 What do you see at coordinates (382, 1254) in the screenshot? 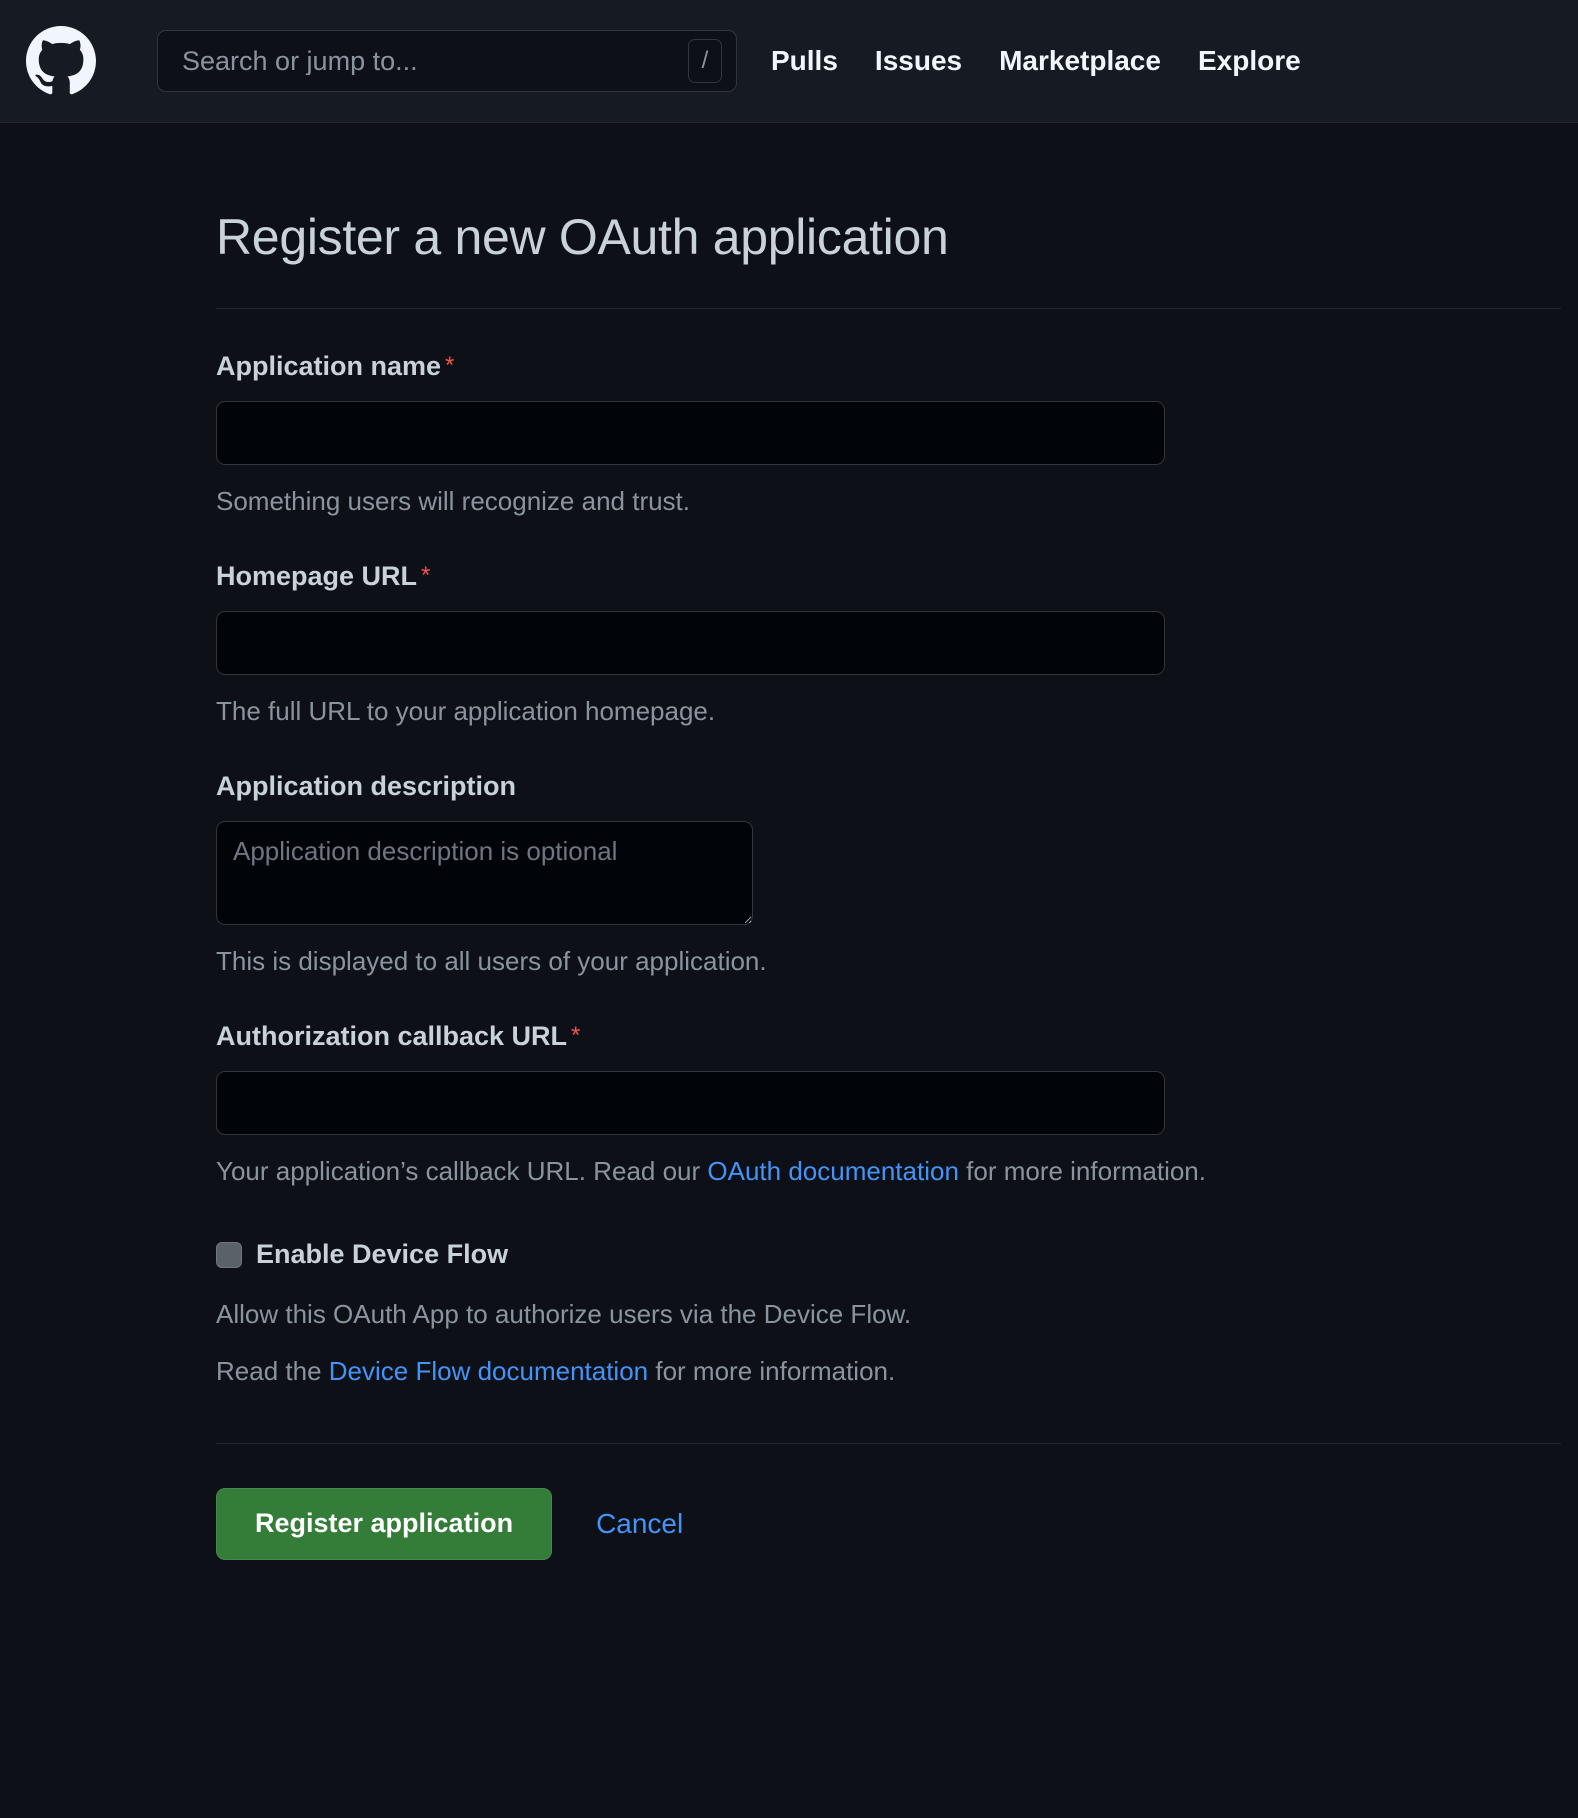
I see `enable-device-flow-label: Enable Device Flow` at bounding box center [382, 1254].